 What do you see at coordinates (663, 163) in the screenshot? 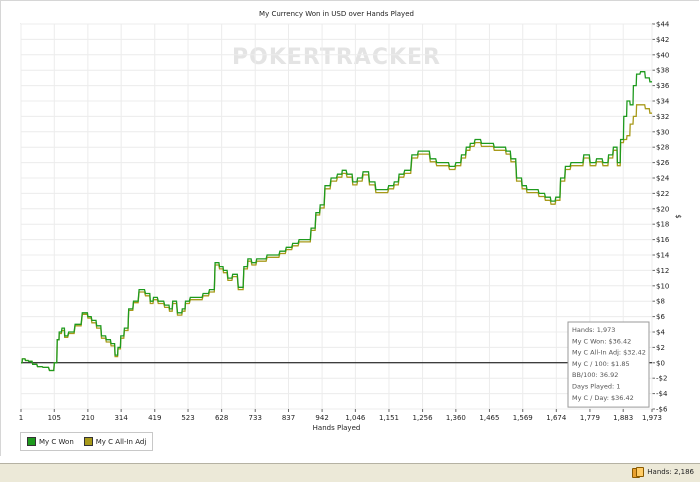
I see `y-tick-label: $26` at bounding box center [663, 163].